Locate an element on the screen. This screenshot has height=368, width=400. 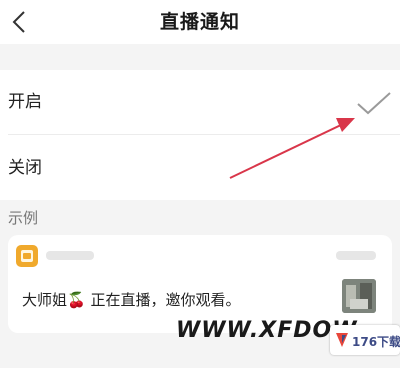
live-thumbnail is located at coordinates (359, 296).